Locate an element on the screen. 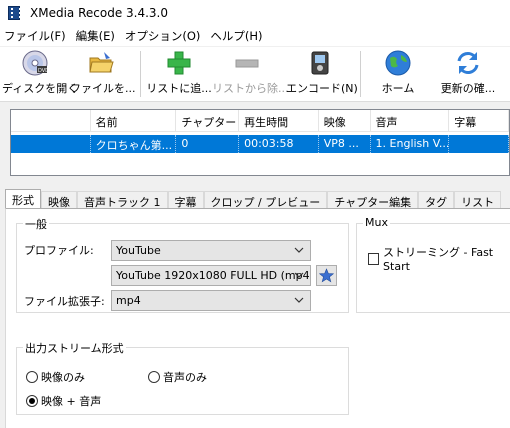 The image size is (510, 428). encode-icon is located at coordinates (320, 63).